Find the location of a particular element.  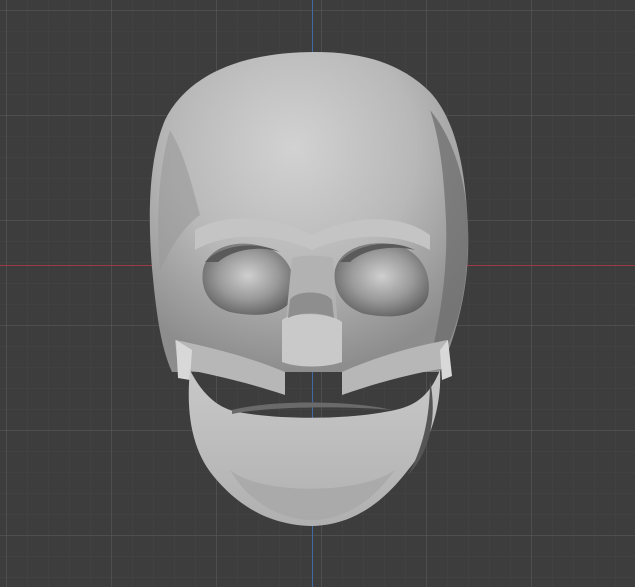

nasal-cavity is located at coordinates (312, 340).